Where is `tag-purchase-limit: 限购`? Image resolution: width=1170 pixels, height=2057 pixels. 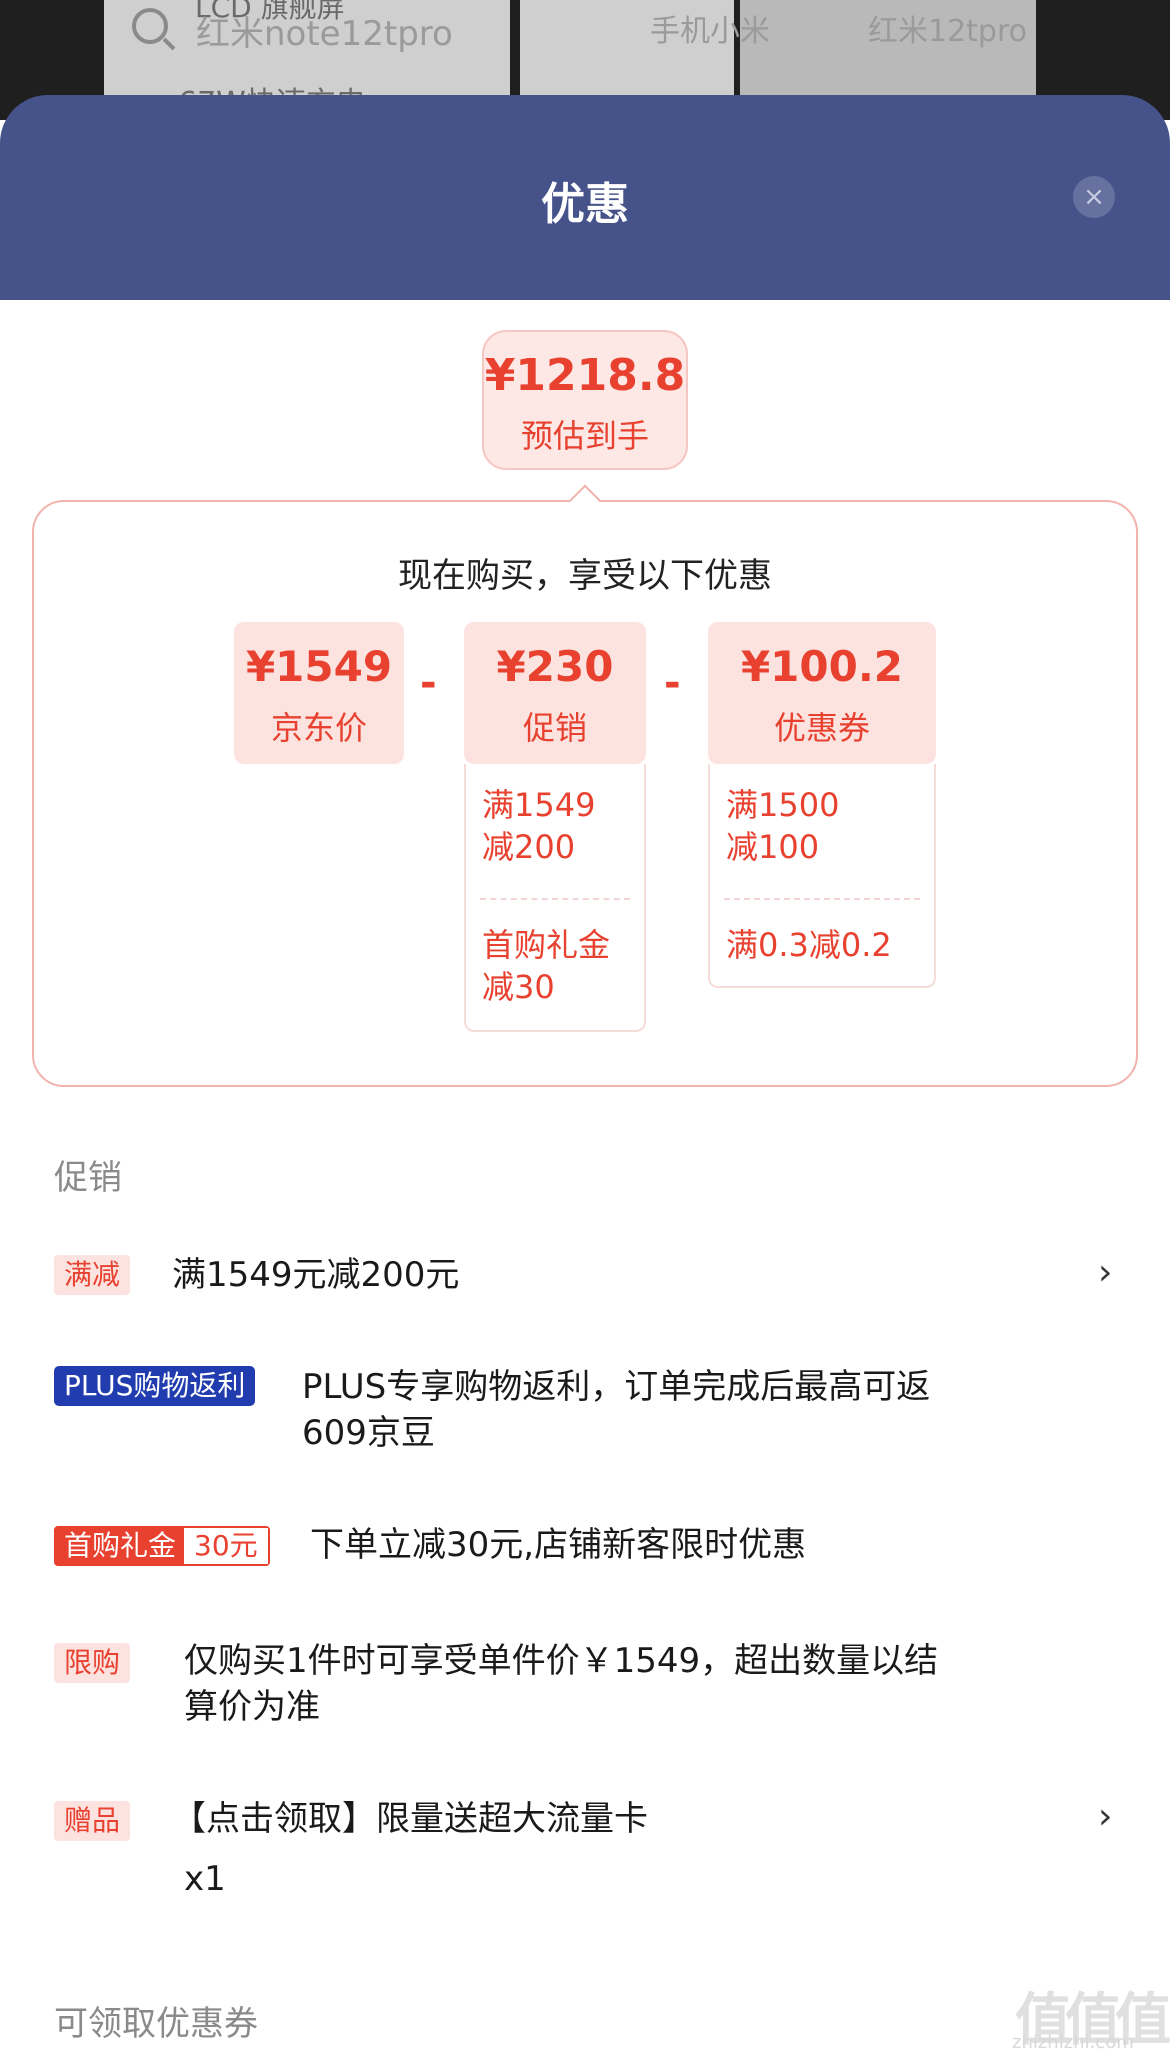
tag-purchase-limit: 限购 is located at coordinates (92, 1663).